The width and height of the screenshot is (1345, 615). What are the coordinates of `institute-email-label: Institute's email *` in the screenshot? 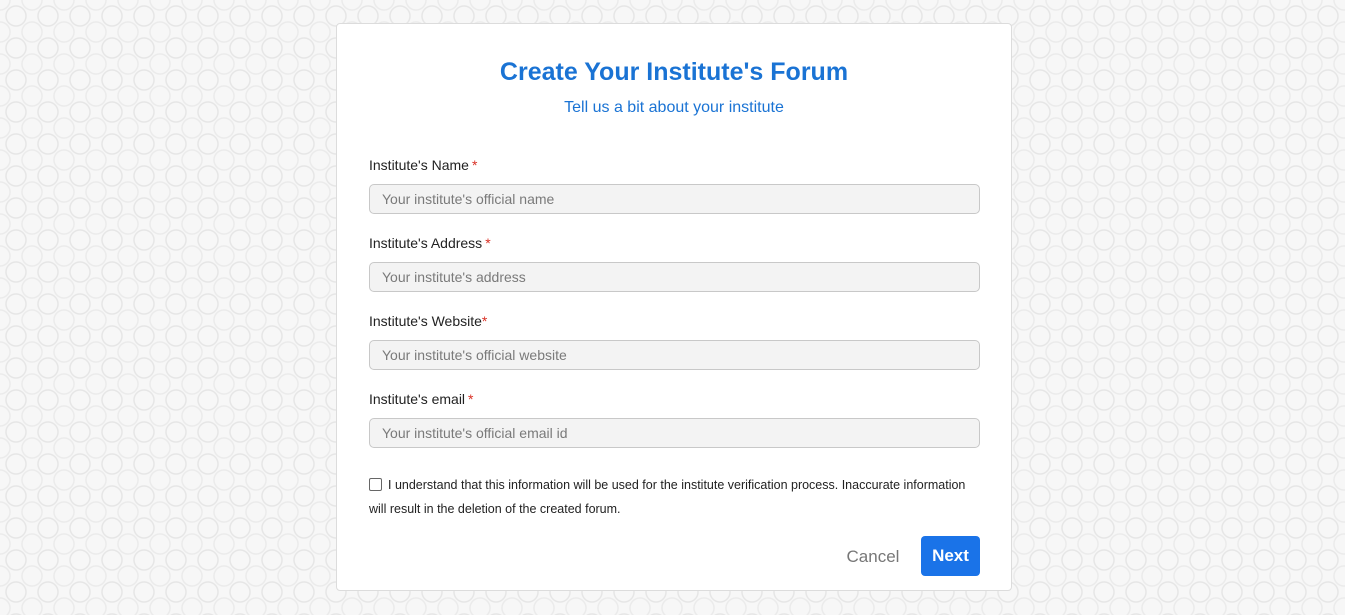 It's located at (421, 399).